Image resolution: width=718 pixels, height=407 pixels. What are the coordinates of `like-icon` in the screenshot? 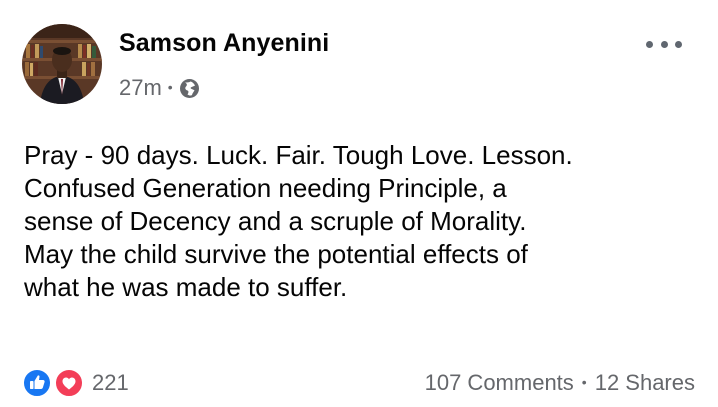 It's located at (37, 383).